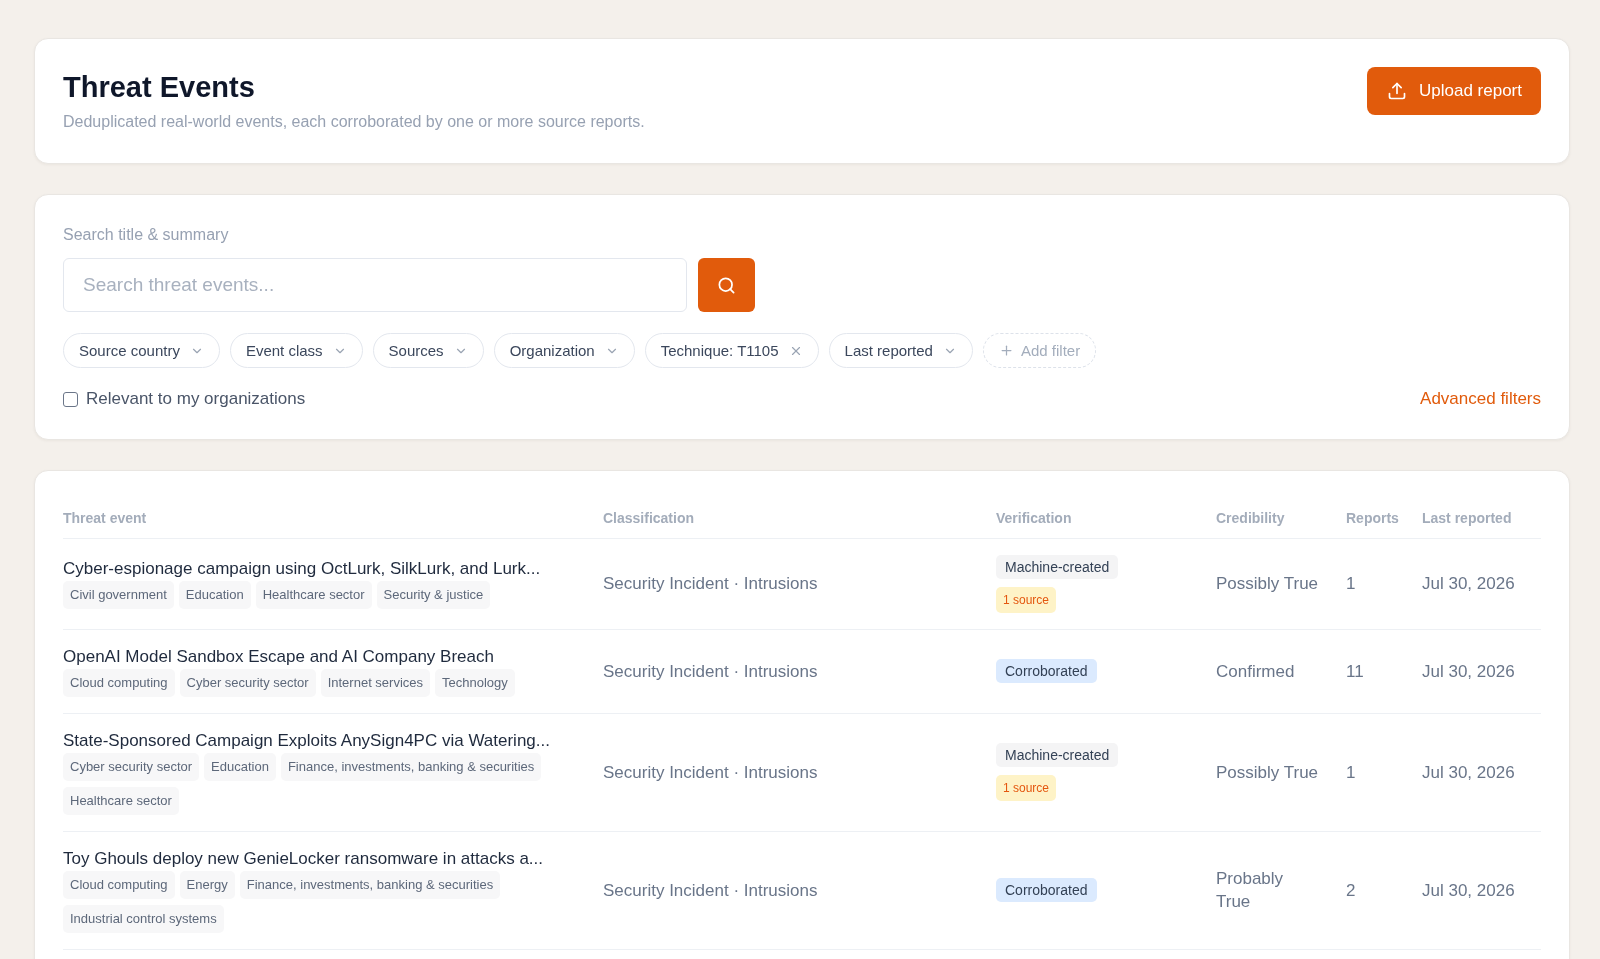 The height and width of the screenshot is (959, 1600). Describe the element at coordinates (1006, 350) in the screenshot. I see `plus-icon` at that location.